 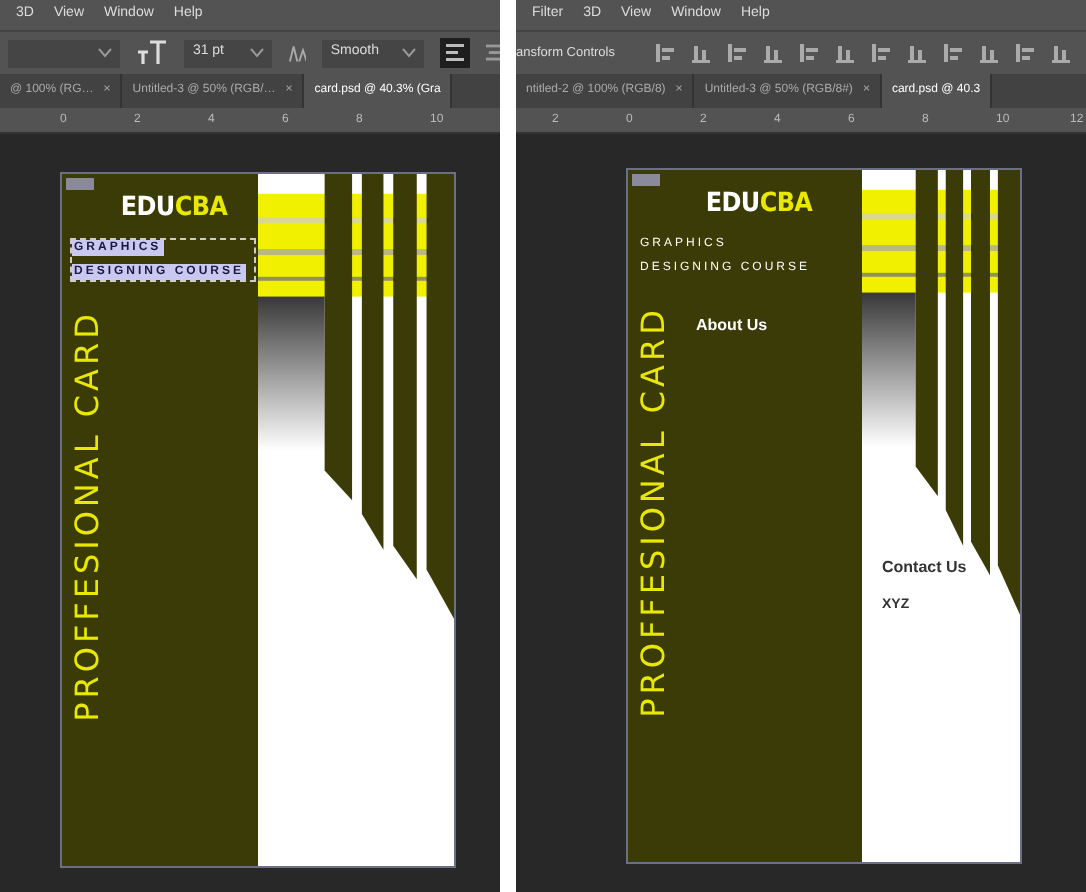 What do you see at coordinates (297, 53) in the screenshot?
I see `antialias-icon` at bounding box center [297, 53].